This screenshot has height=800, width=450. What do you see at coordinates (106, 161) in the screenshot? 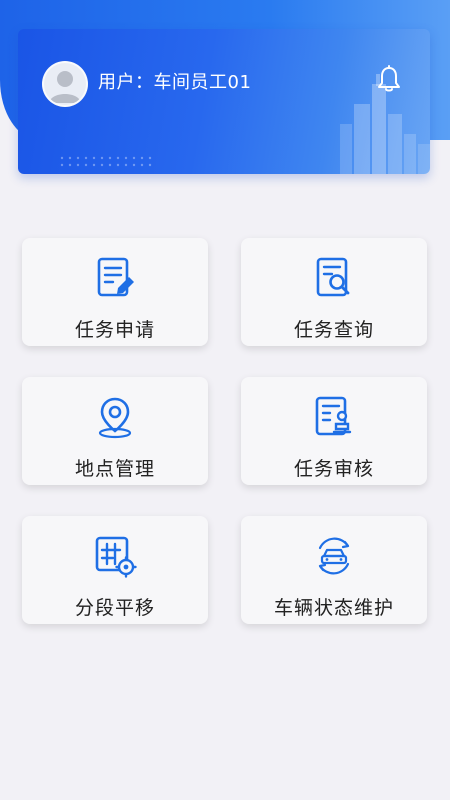
I see `dot-pattern-decoration` at bounding box center [106, 161].